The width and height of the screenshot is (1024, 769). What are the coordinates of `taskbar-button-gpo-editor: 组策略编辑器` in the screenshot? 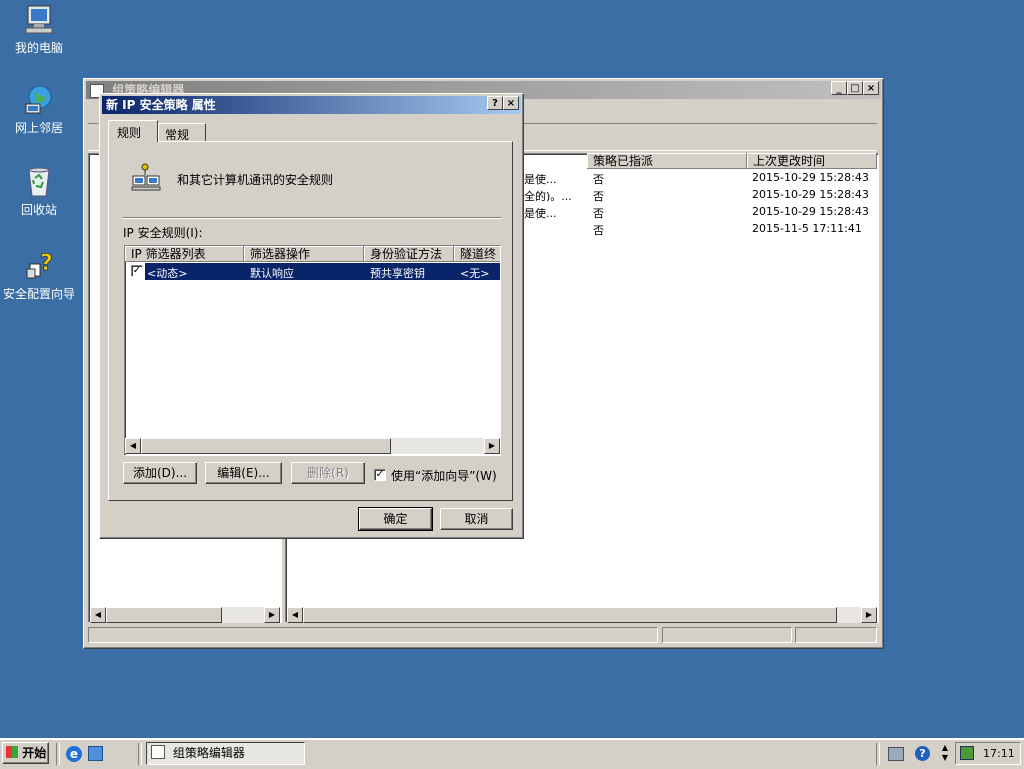 It's located at (225, 753).